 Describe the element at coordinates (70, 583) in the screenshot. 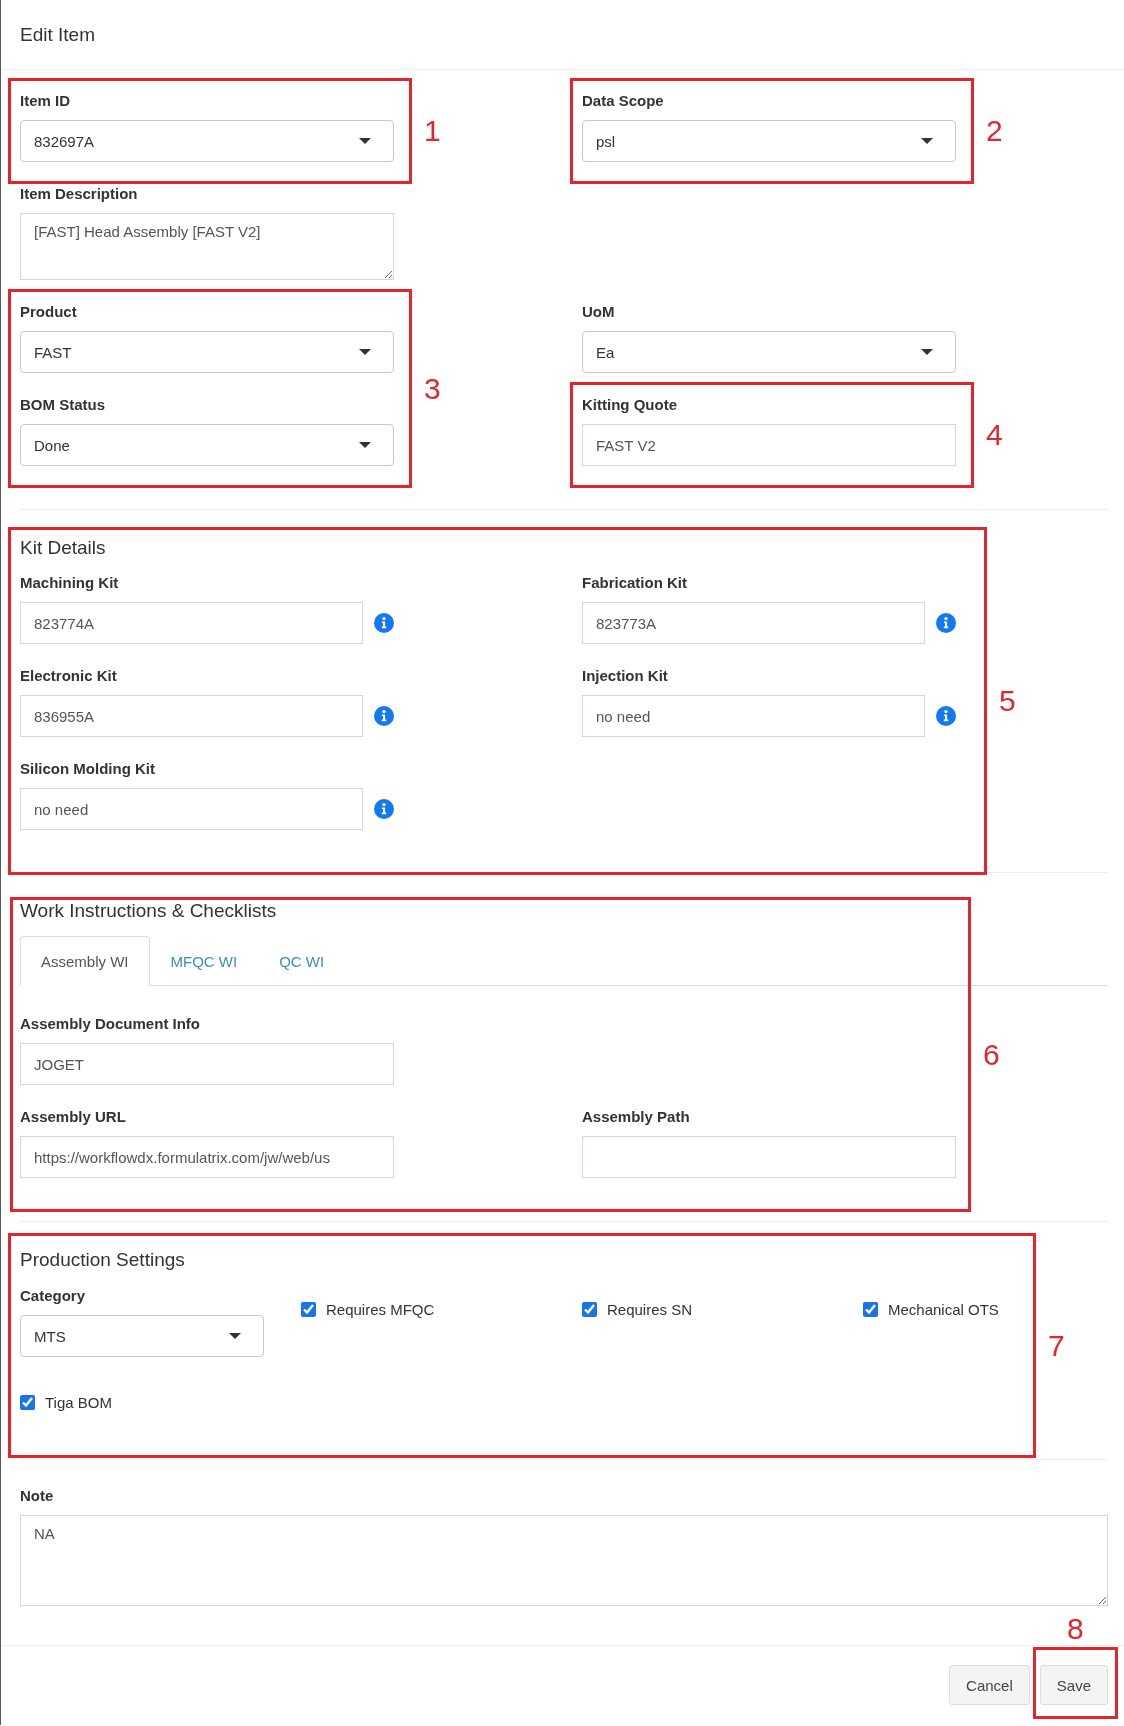

I see `field-label: Machining Kit` at that location.